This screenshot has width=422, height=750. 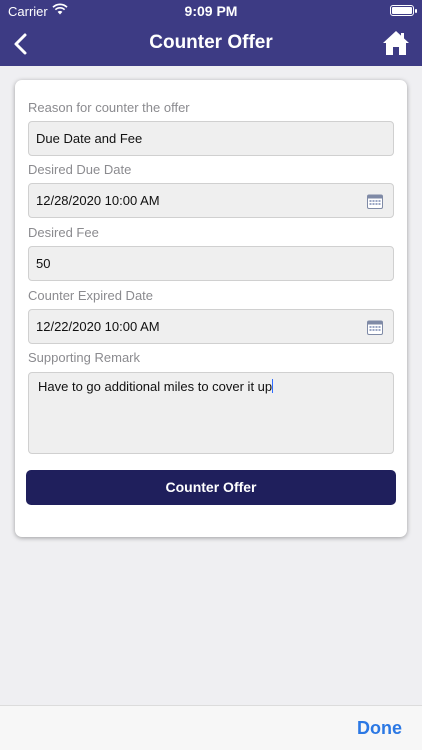 I want to click on due-date-label: Desired Due Date, so click(x=80, y=169).